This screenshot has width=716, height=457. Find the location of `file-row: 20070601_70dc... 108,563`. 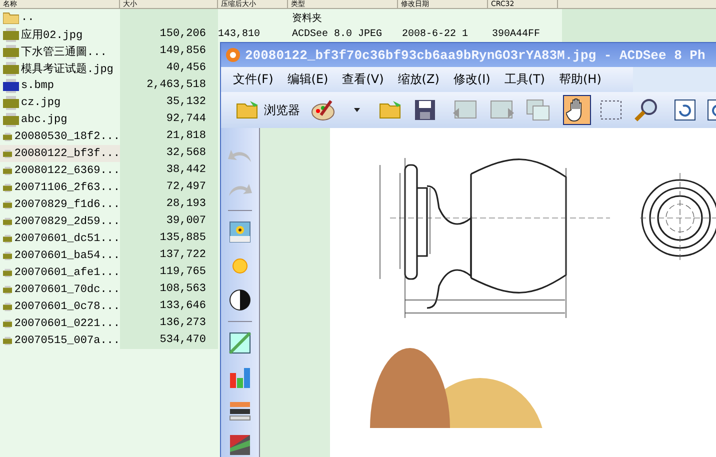

file-row: 20070601_70dc... 108,563 is located at coordinates (109, 289).